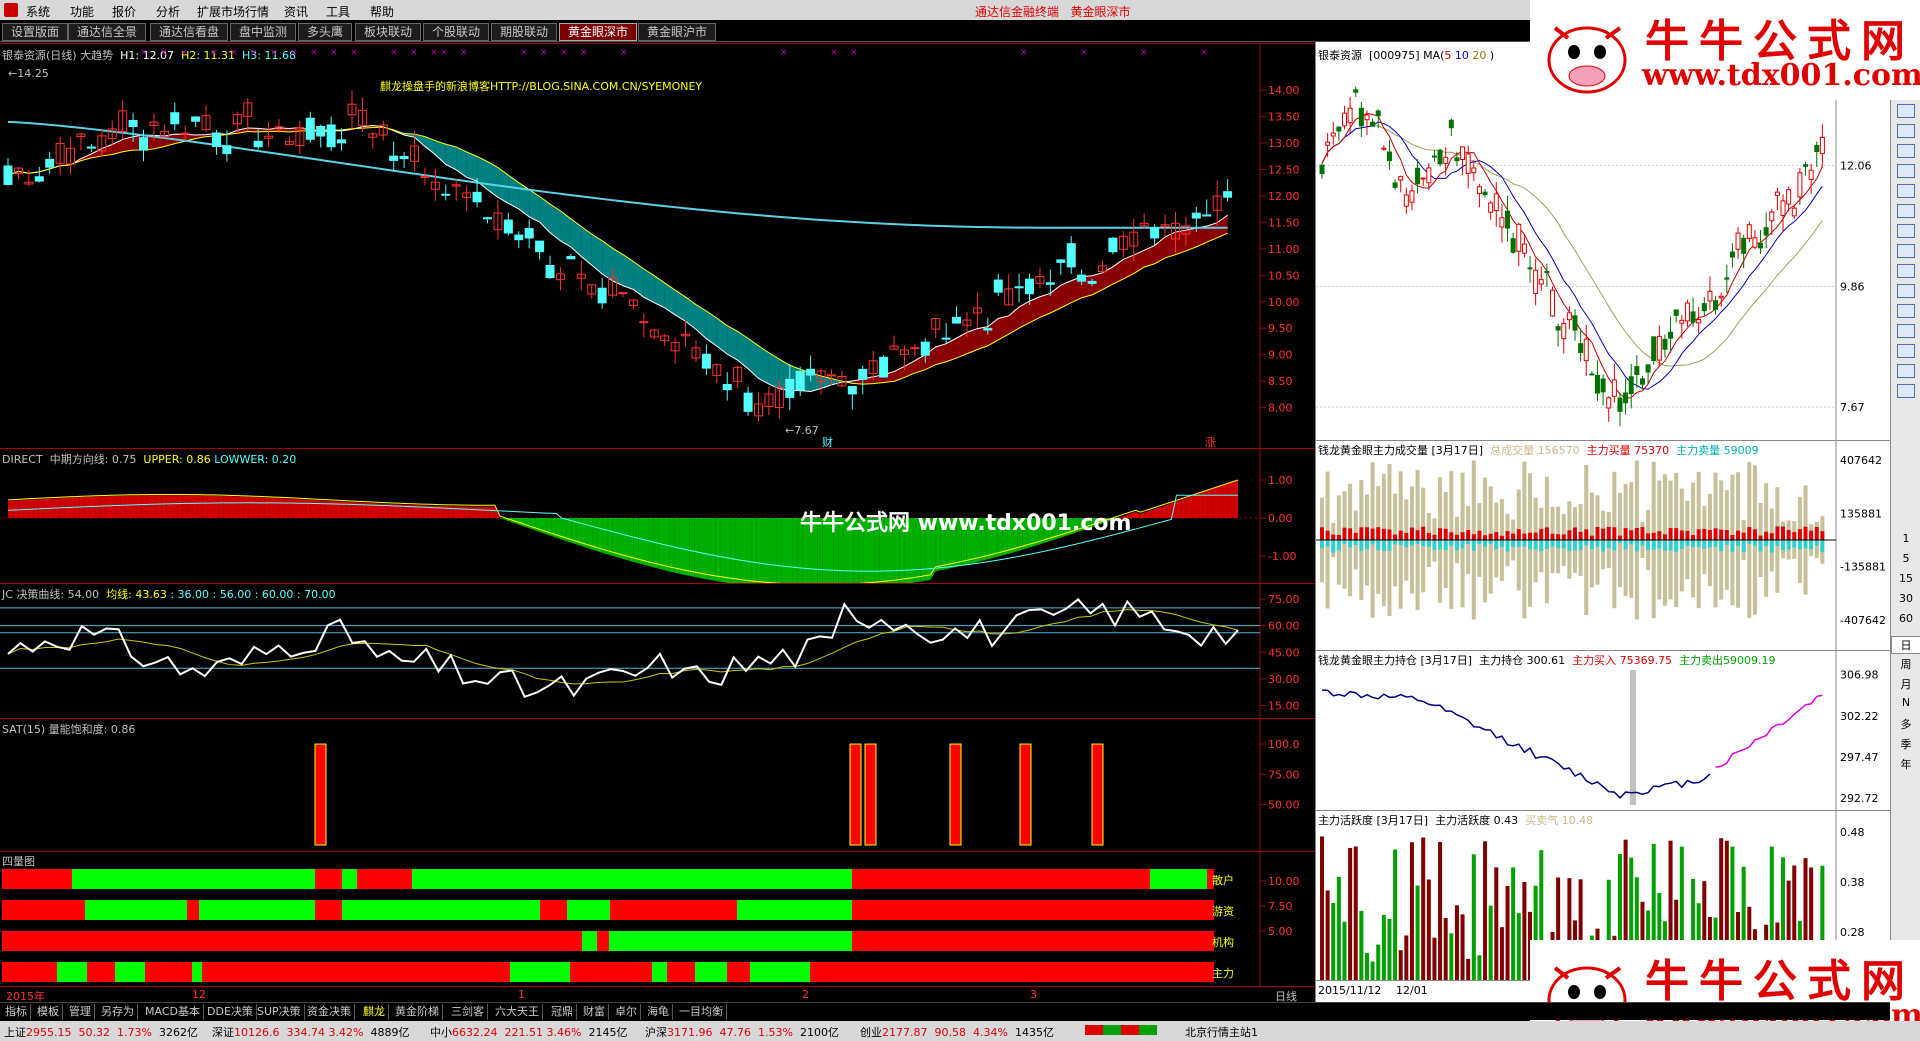  Describe the element at coordinates (1905, 598) in the screenshot. I see `period-30min: 30` at that location.